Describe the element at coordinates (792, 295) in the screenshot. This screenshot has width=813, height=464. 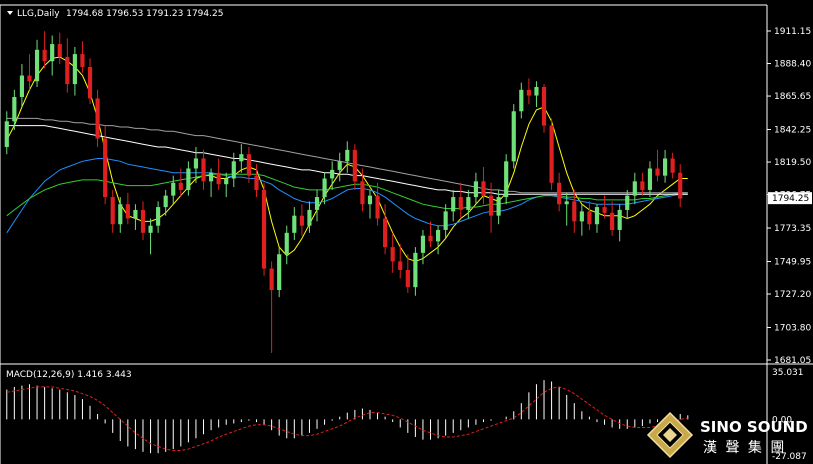
I see `price-tick-label: 1727.20` at that location.